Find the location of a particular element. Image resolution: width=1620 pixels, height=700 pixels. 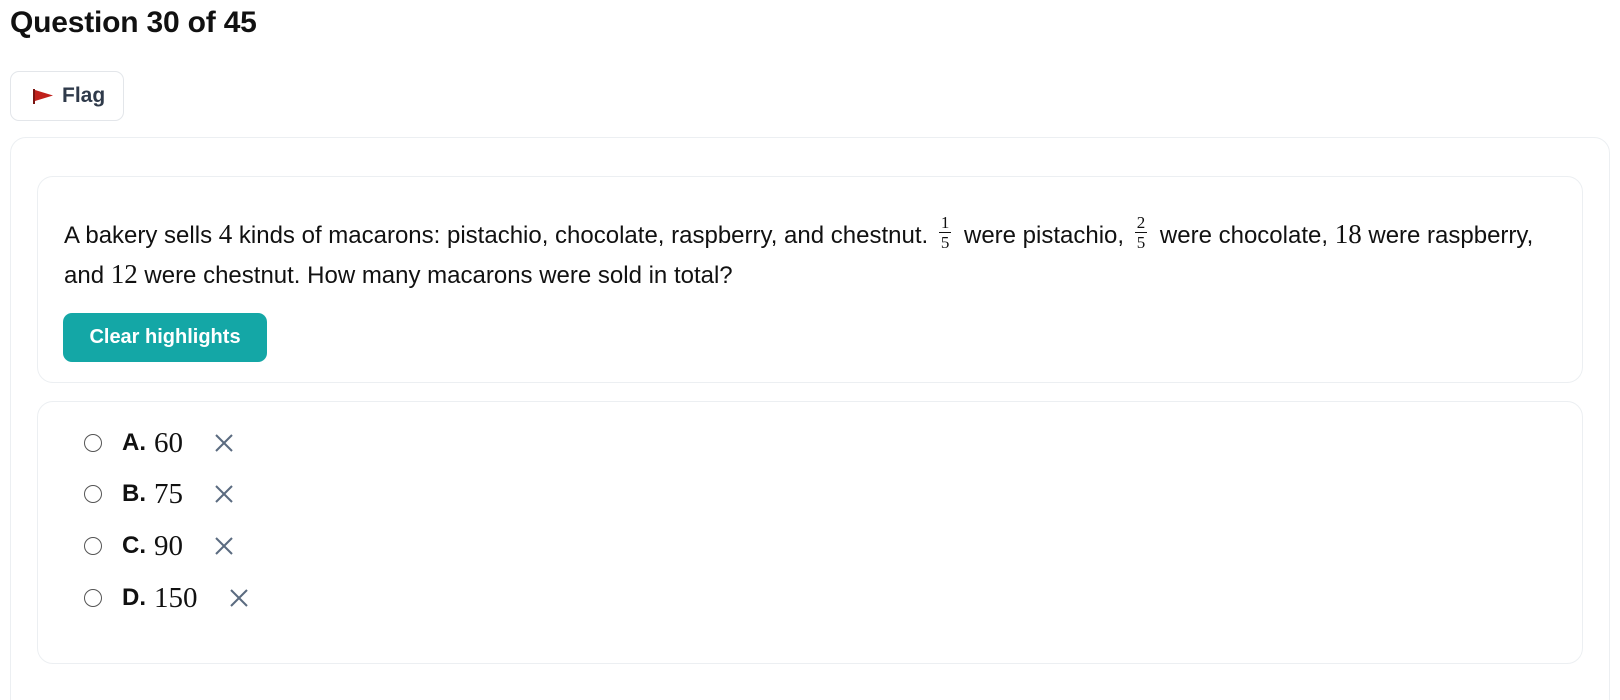

answer-choice-c: C. 90 is located at coordinates (159, 546).